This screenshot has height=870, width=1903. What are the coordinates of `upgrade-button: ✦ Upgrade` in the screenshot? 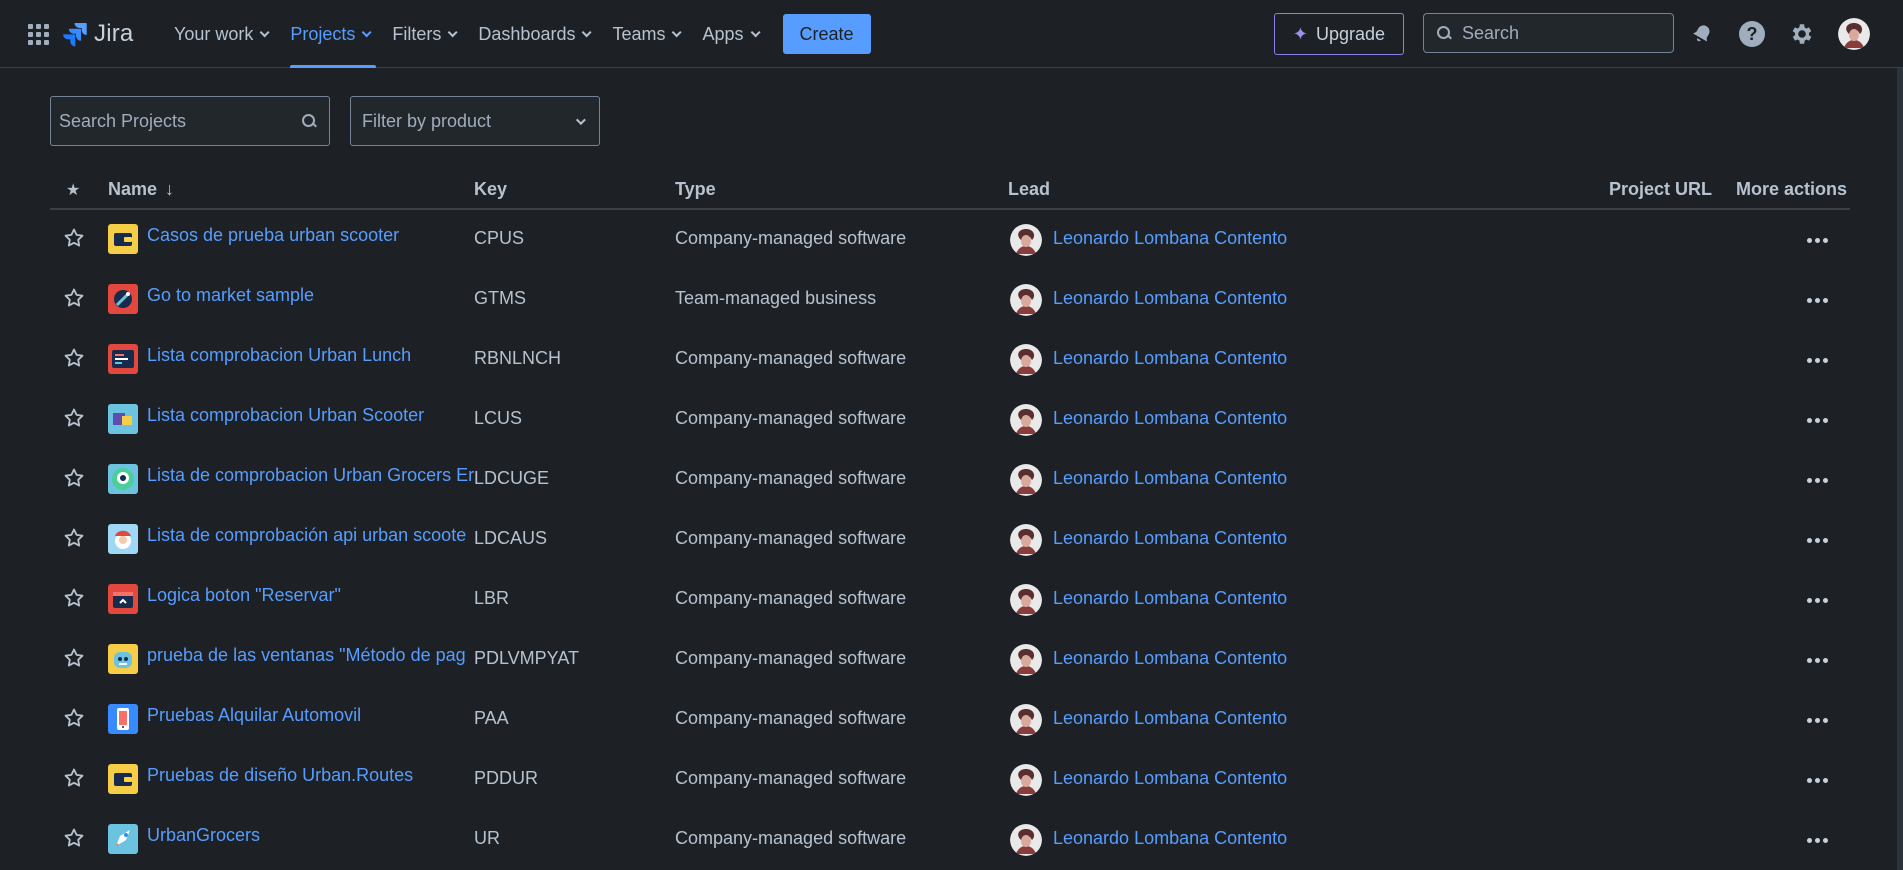 It's located at (1339, 34).